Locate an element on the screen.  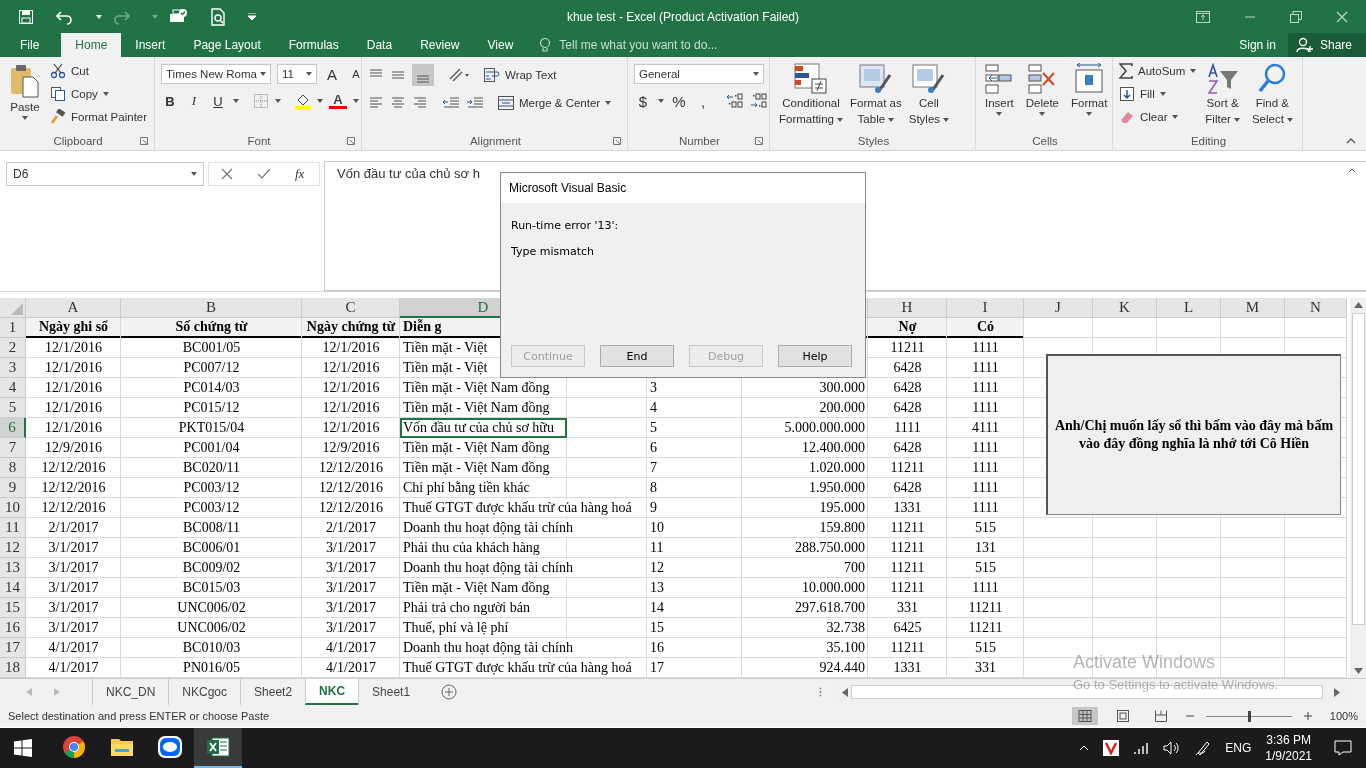
ribbon-display-icon is located at coordinates (1203, 16).